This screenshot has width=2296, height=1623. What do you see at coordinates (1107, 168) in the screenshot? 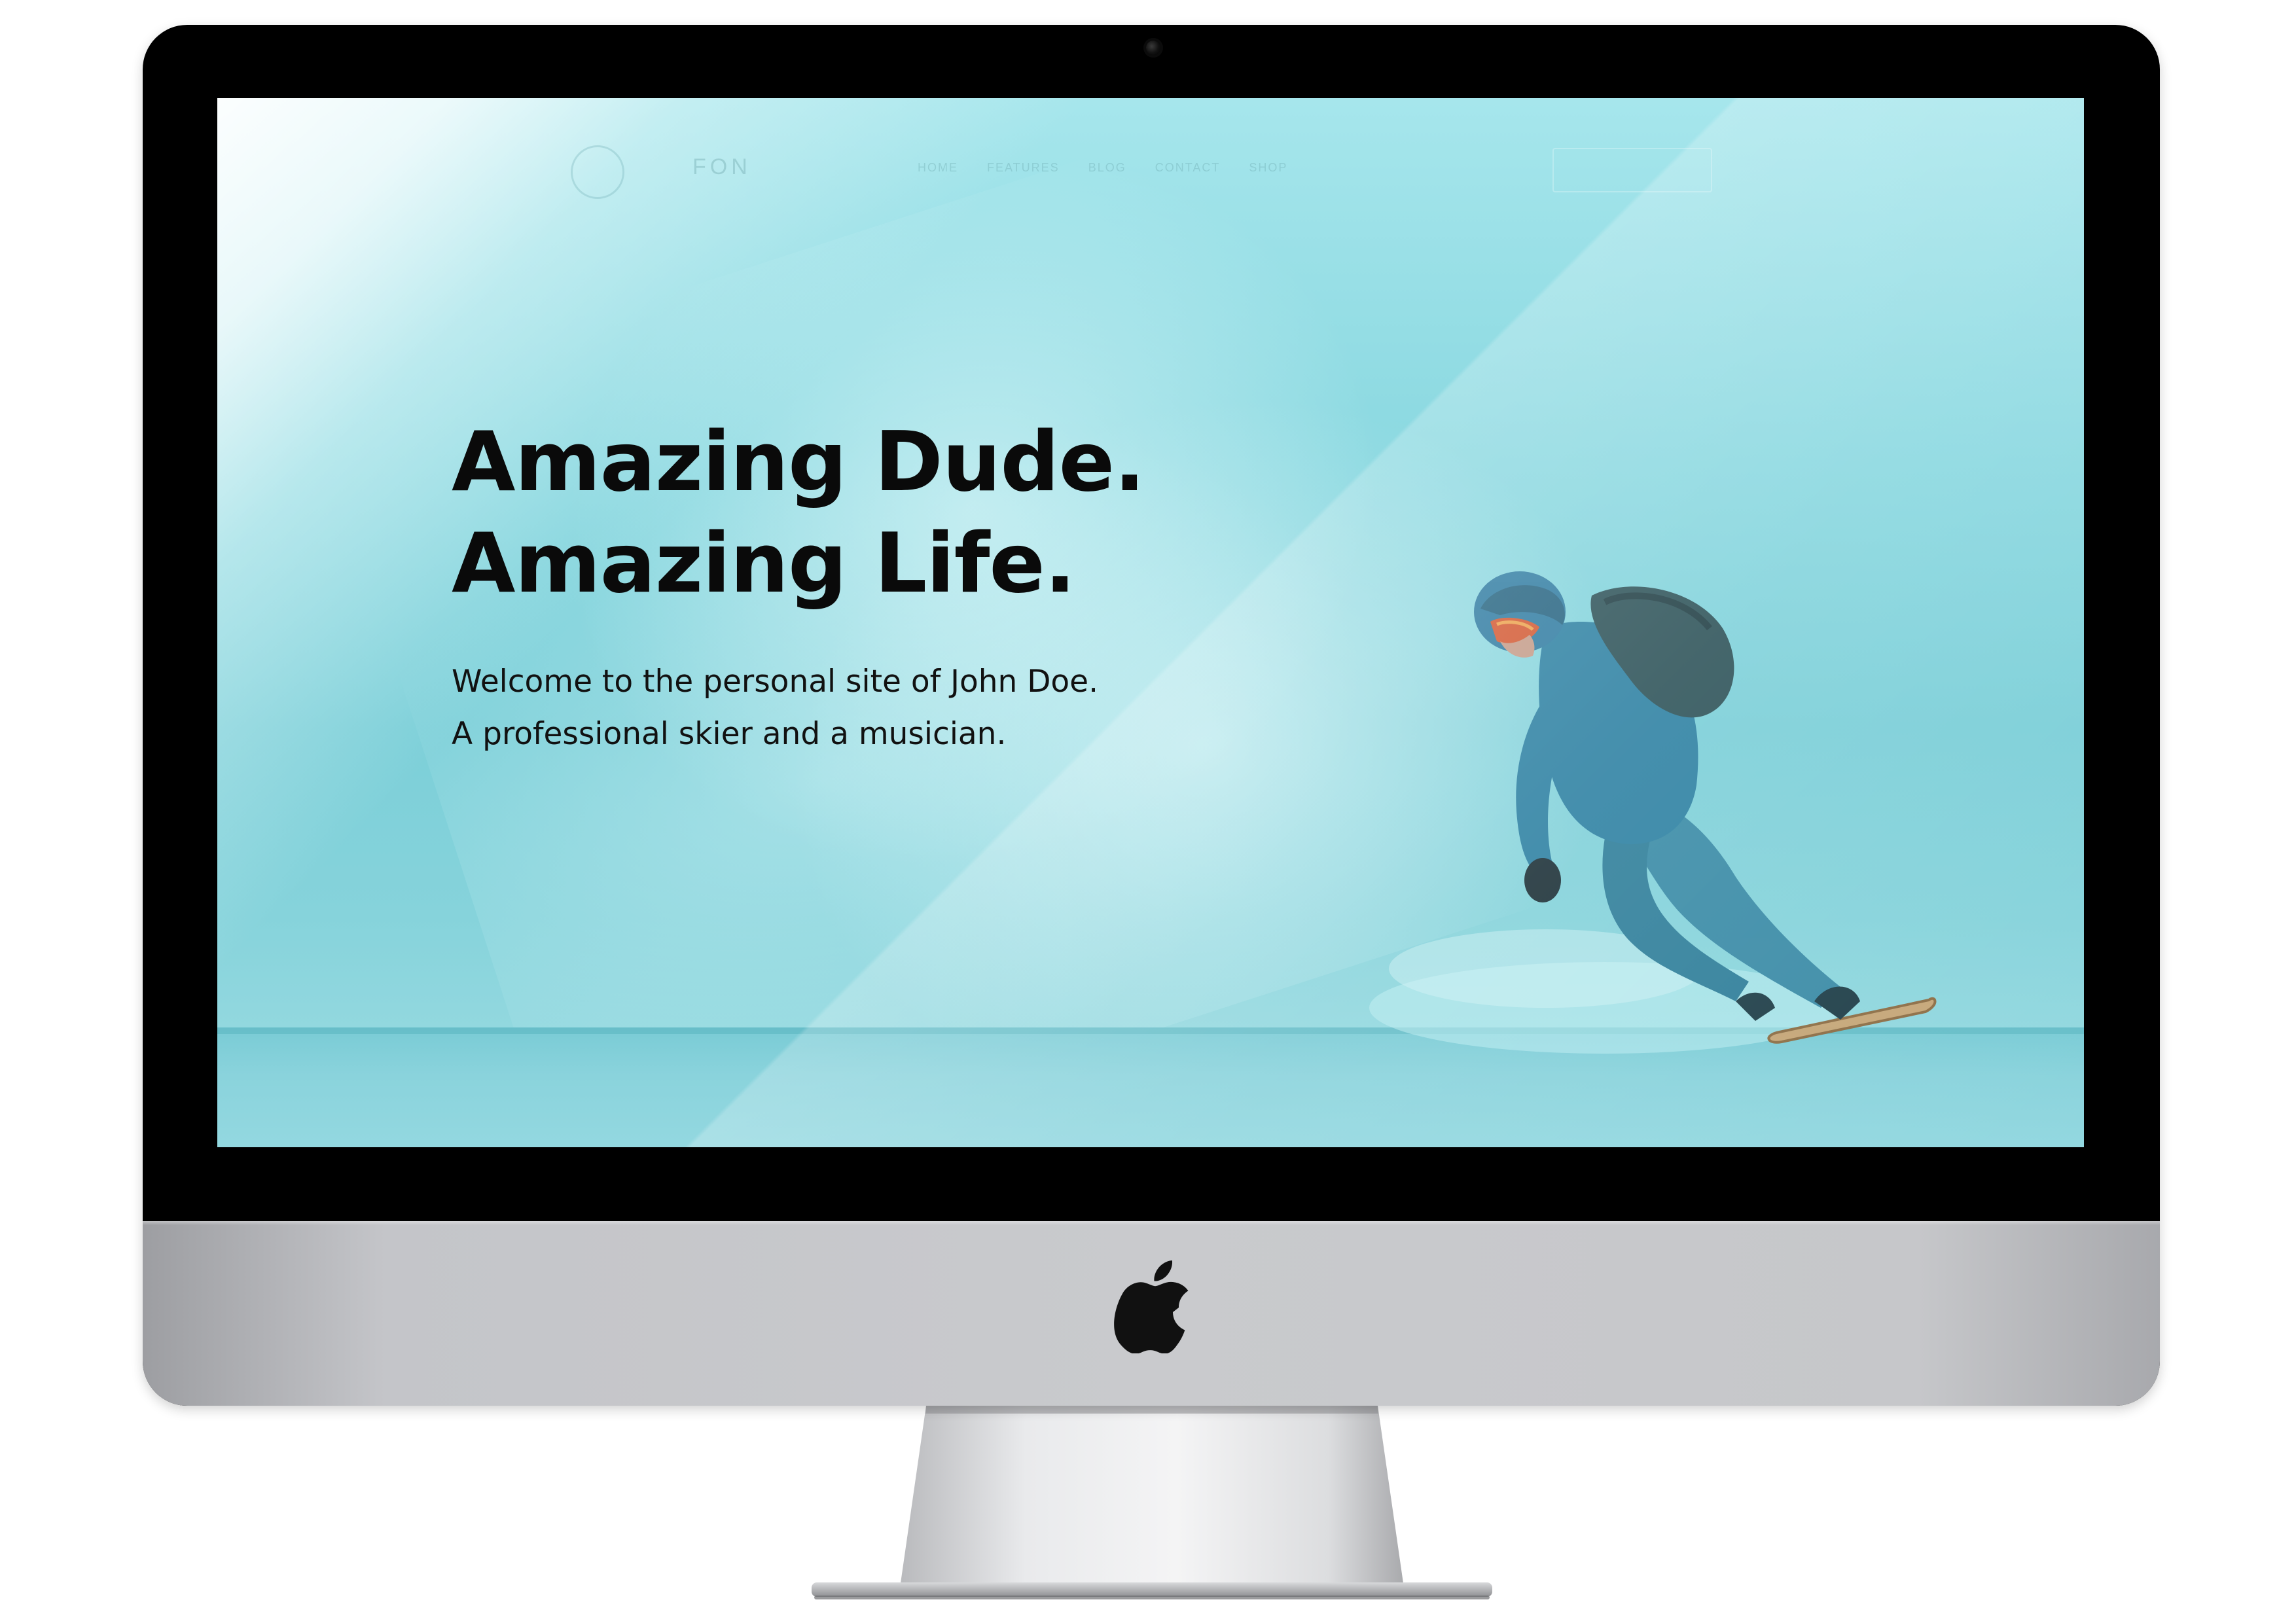
I see `nav-link-blog: BLOG` at bounding box center [1107, 168].